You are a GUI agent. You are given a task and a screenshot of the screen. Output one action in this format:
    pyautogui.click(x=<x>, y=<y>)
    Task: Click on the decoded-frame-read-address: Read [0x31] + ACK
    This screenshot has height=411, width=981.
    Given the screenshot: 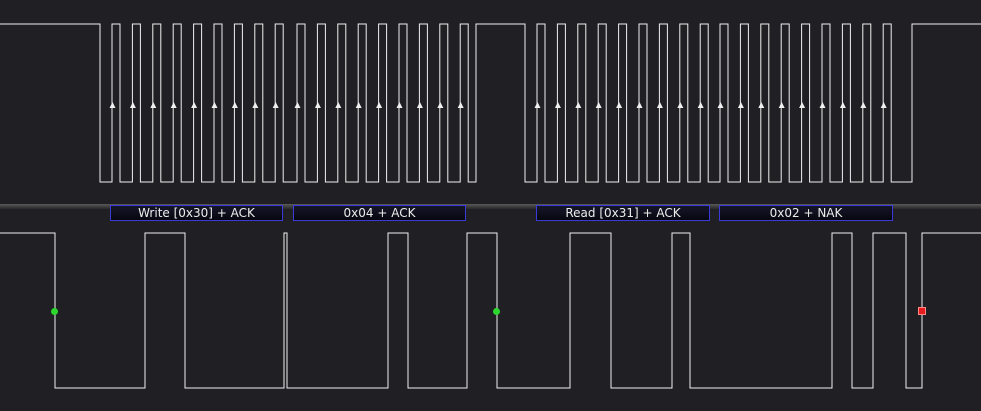 What is the action you would take?
    pyautogui.click(x=623, y=213)
    